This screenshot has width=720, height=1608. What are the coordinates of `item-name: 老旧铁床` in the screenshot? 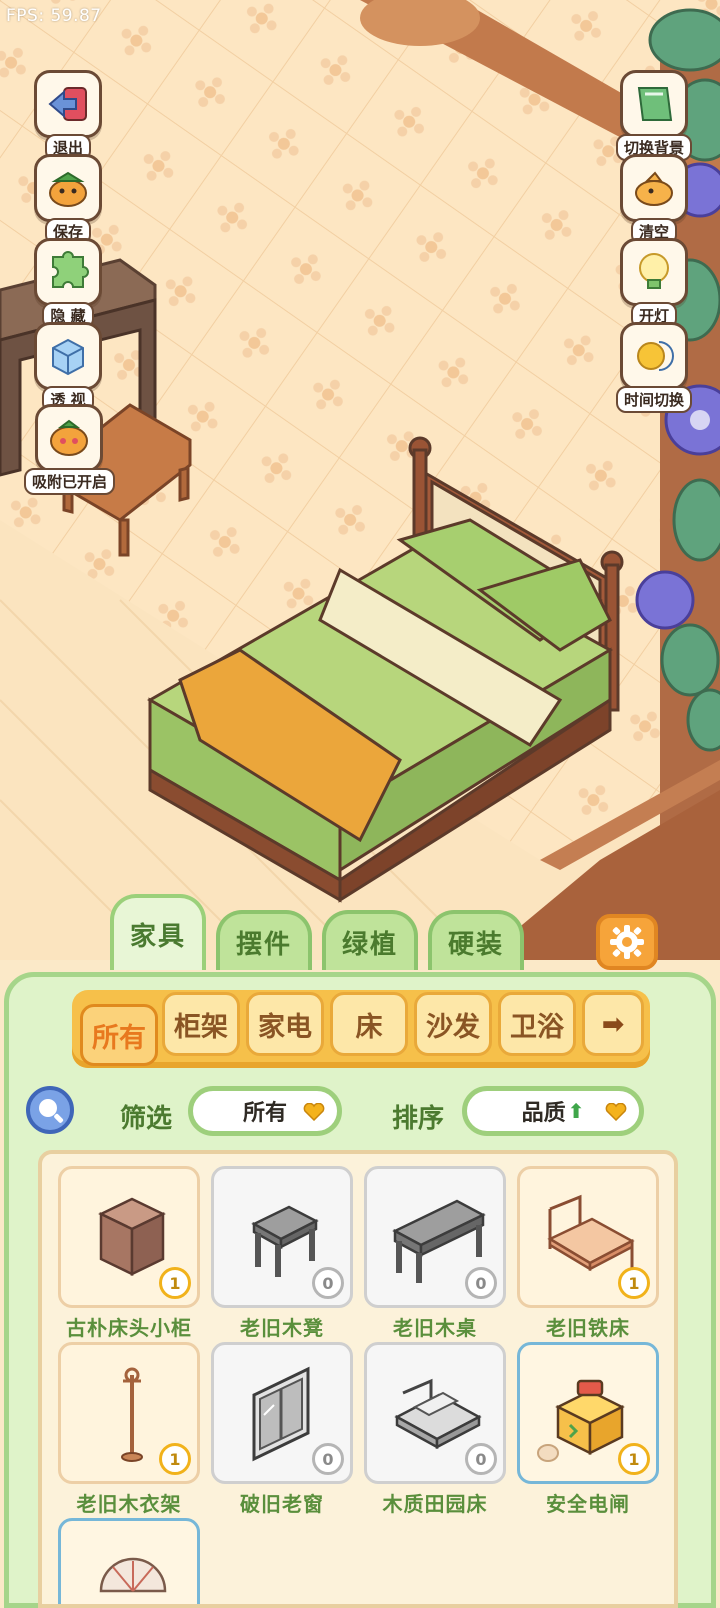 It's located at (588, 1328).